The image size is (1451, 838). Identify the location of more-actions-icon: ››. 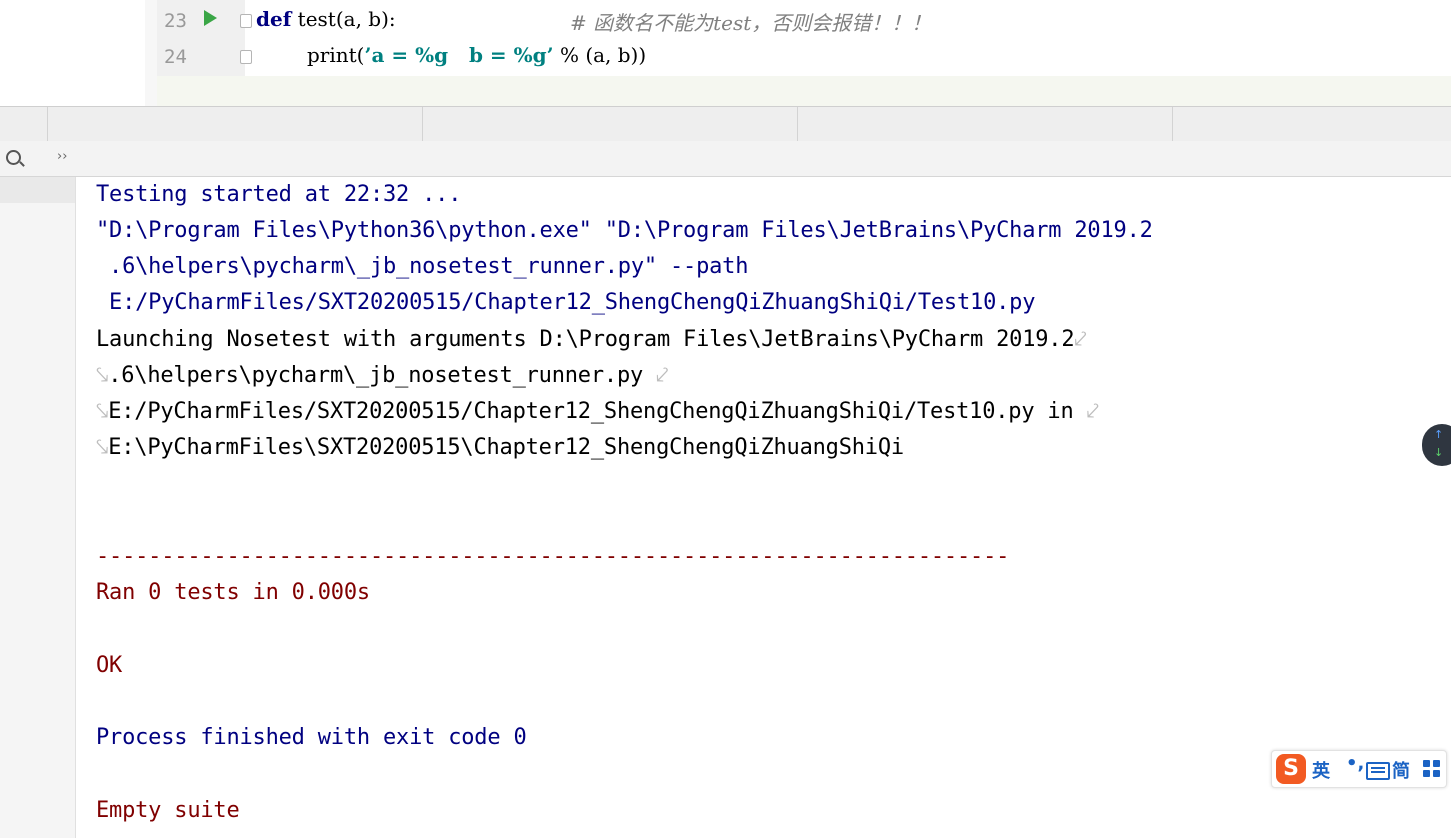
(62, 156).